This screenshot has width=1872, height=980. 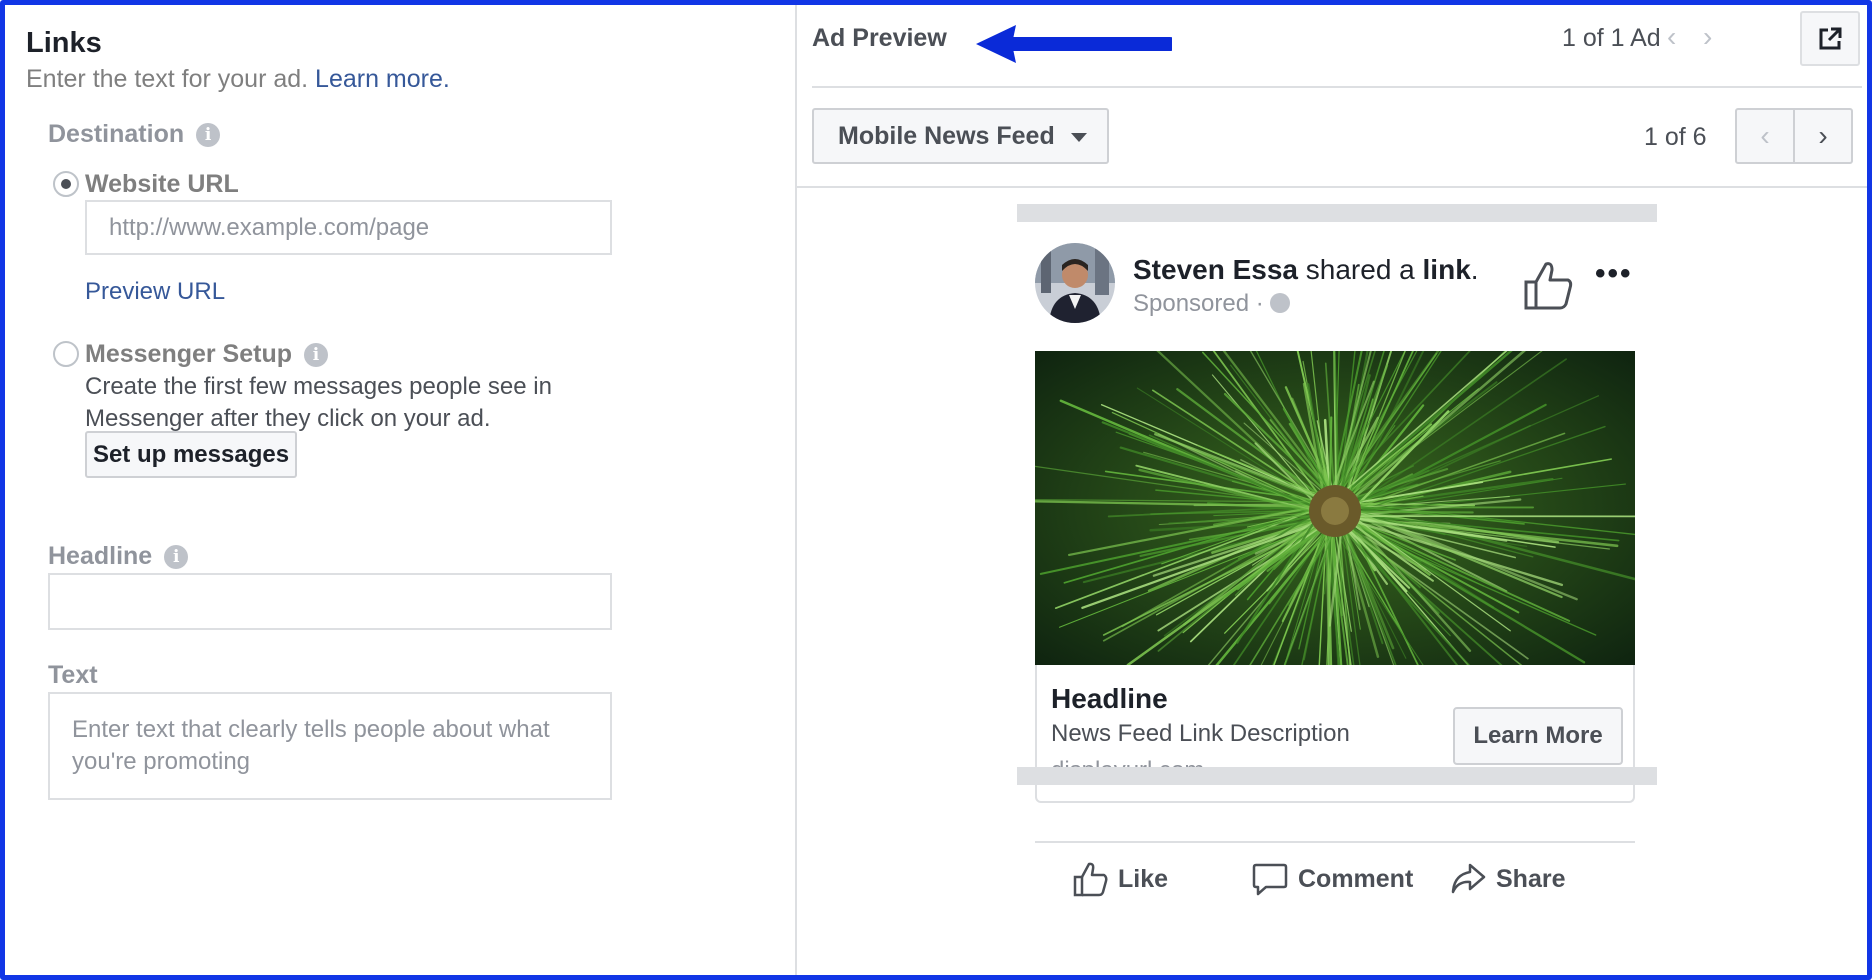 What do you see at coordinates (1279, 303) in the screenshot?
I see `globe-icon` at bounding box center [1279, 303].